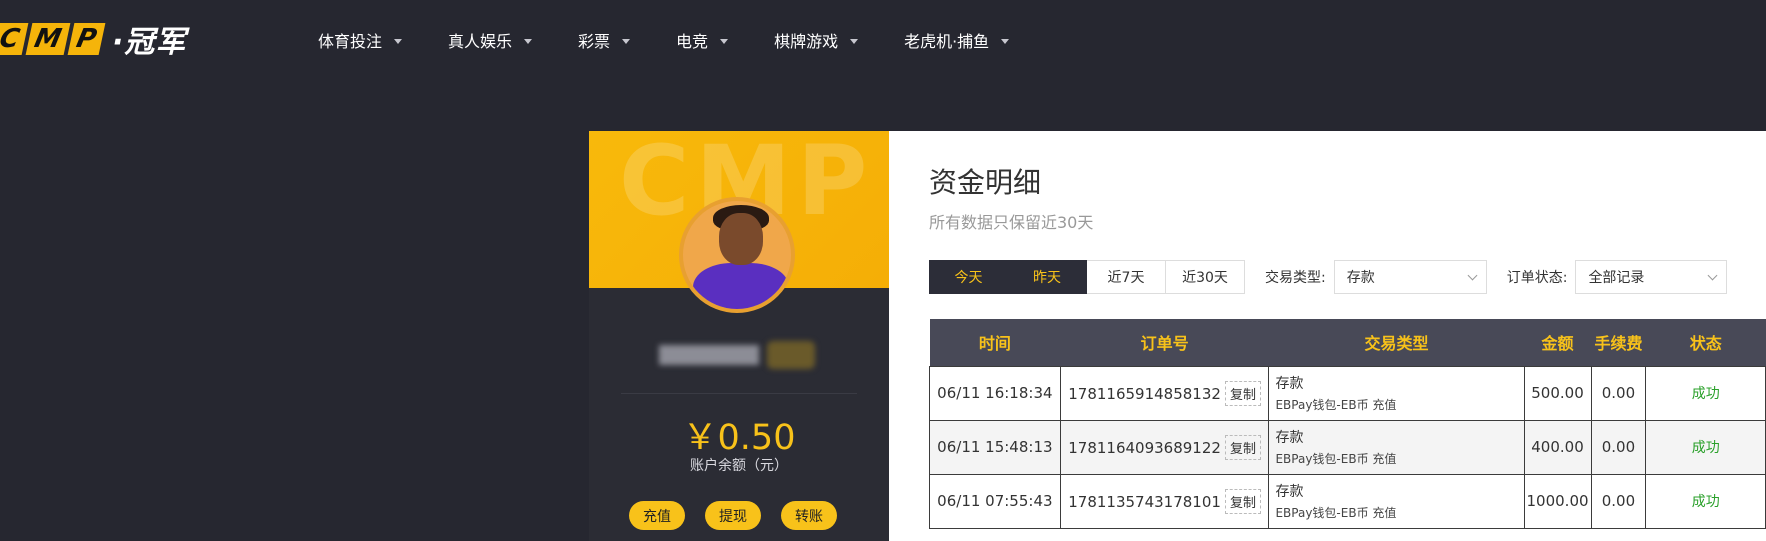  Describe the element at coordinates (1705, 342) in the screenshot. I see `column-header-status: 状态` at that location.